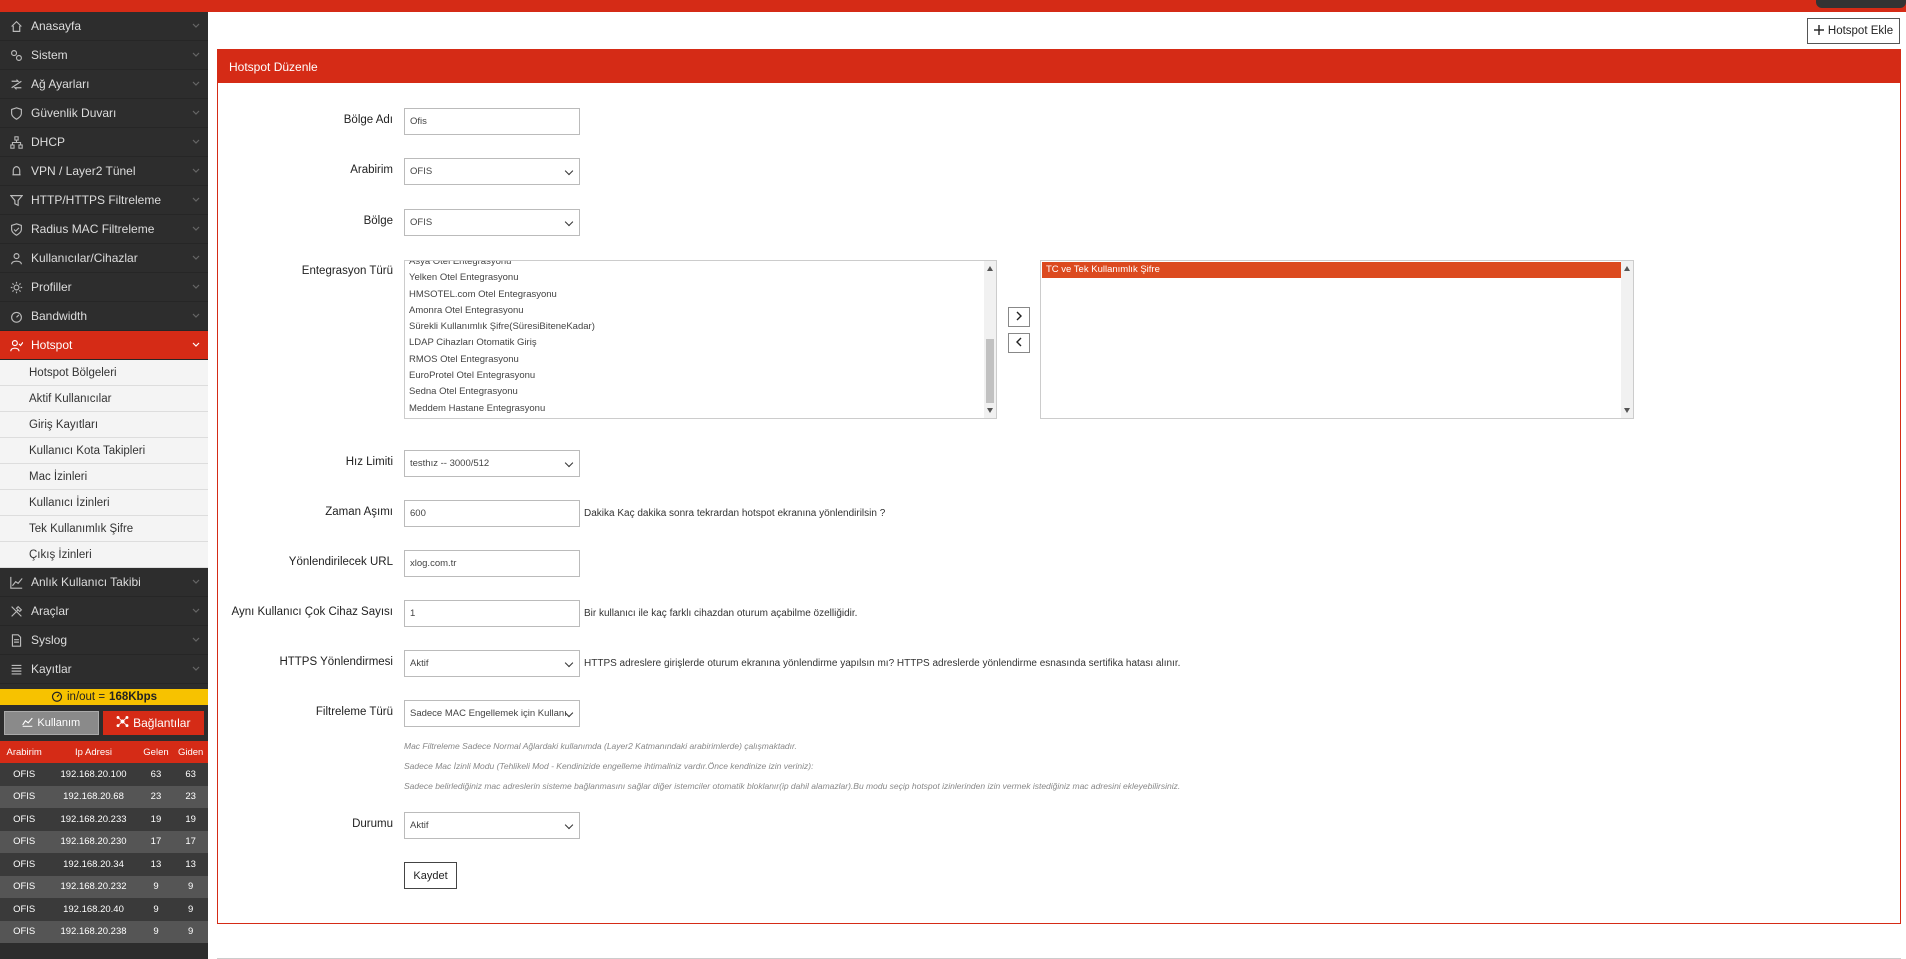 This screenshot has width=1906, height=959. What do you see at coordinates (104, 142) in the screenshot?
I see `sidebar-item-dhcp: DHCP` at bounding box center [104, 142].